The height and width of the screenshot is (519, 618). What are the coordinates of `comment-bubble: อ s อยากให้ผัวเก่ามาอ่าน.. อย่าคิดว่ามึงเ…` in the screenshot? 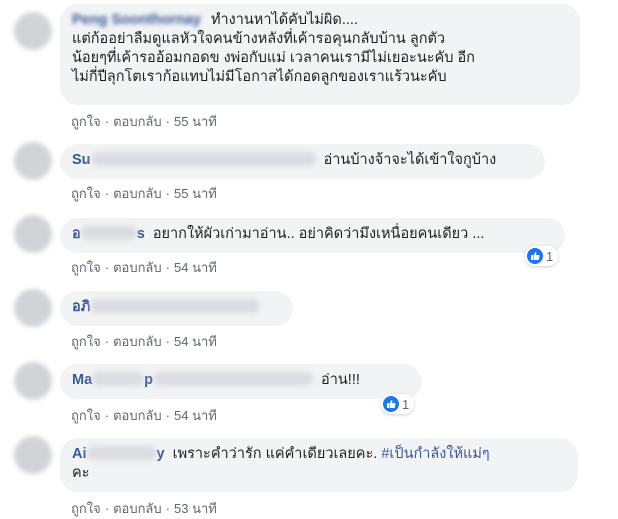 It's located at (312, 235).